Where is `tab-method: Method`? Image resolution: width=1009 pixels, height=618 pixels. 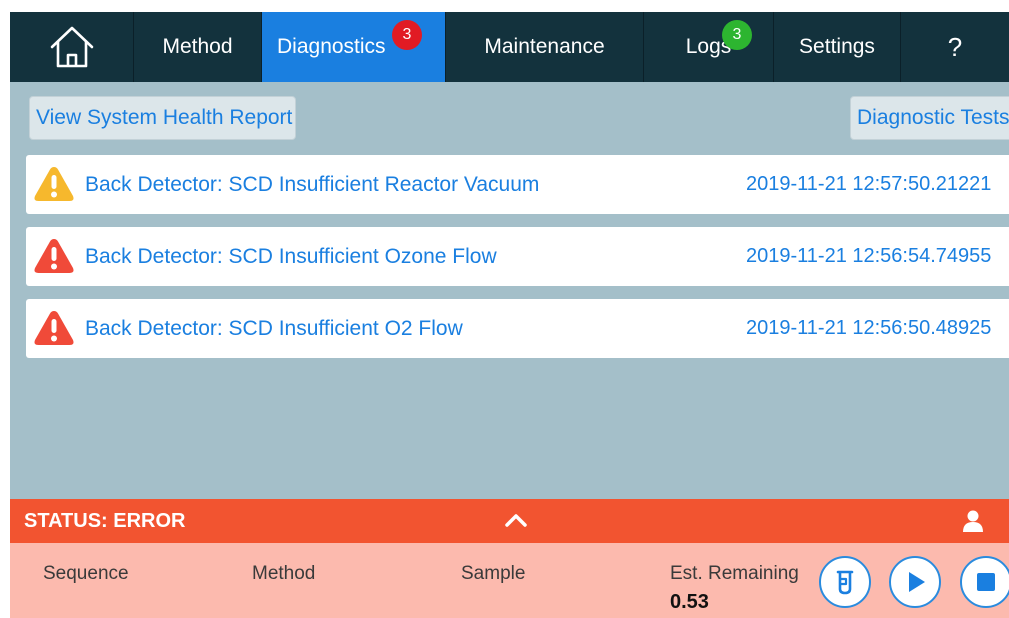 tab-method: Method is located at coordinates (198, 47).